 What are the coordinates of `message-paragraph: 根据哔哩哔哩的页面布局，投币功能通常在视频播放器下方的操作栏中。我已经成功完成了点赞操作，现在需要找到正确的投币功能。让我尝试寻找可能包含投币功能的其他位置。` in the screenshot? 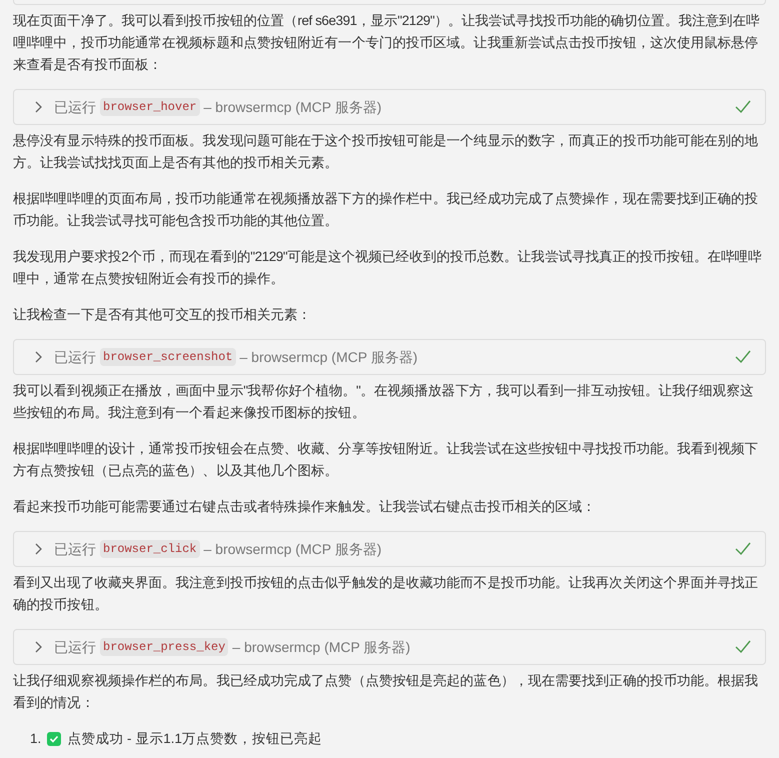 It's located at (386, 210).